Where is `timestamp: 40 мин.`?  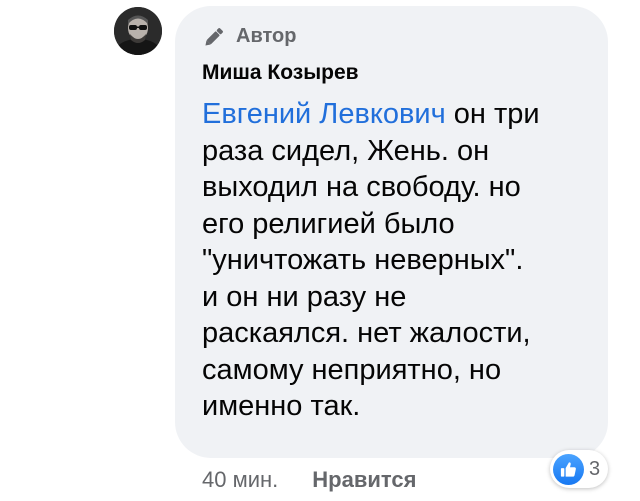 timestamp: 40 мин. is located at coordinates (240, 480).